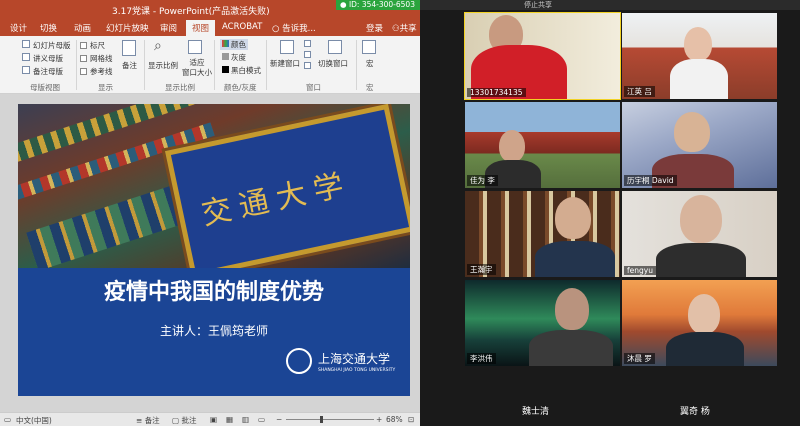 Image resolution: width=800 pixels, height=426 pixels. I want to click on guides-label: 参考线, so click(101, 71).